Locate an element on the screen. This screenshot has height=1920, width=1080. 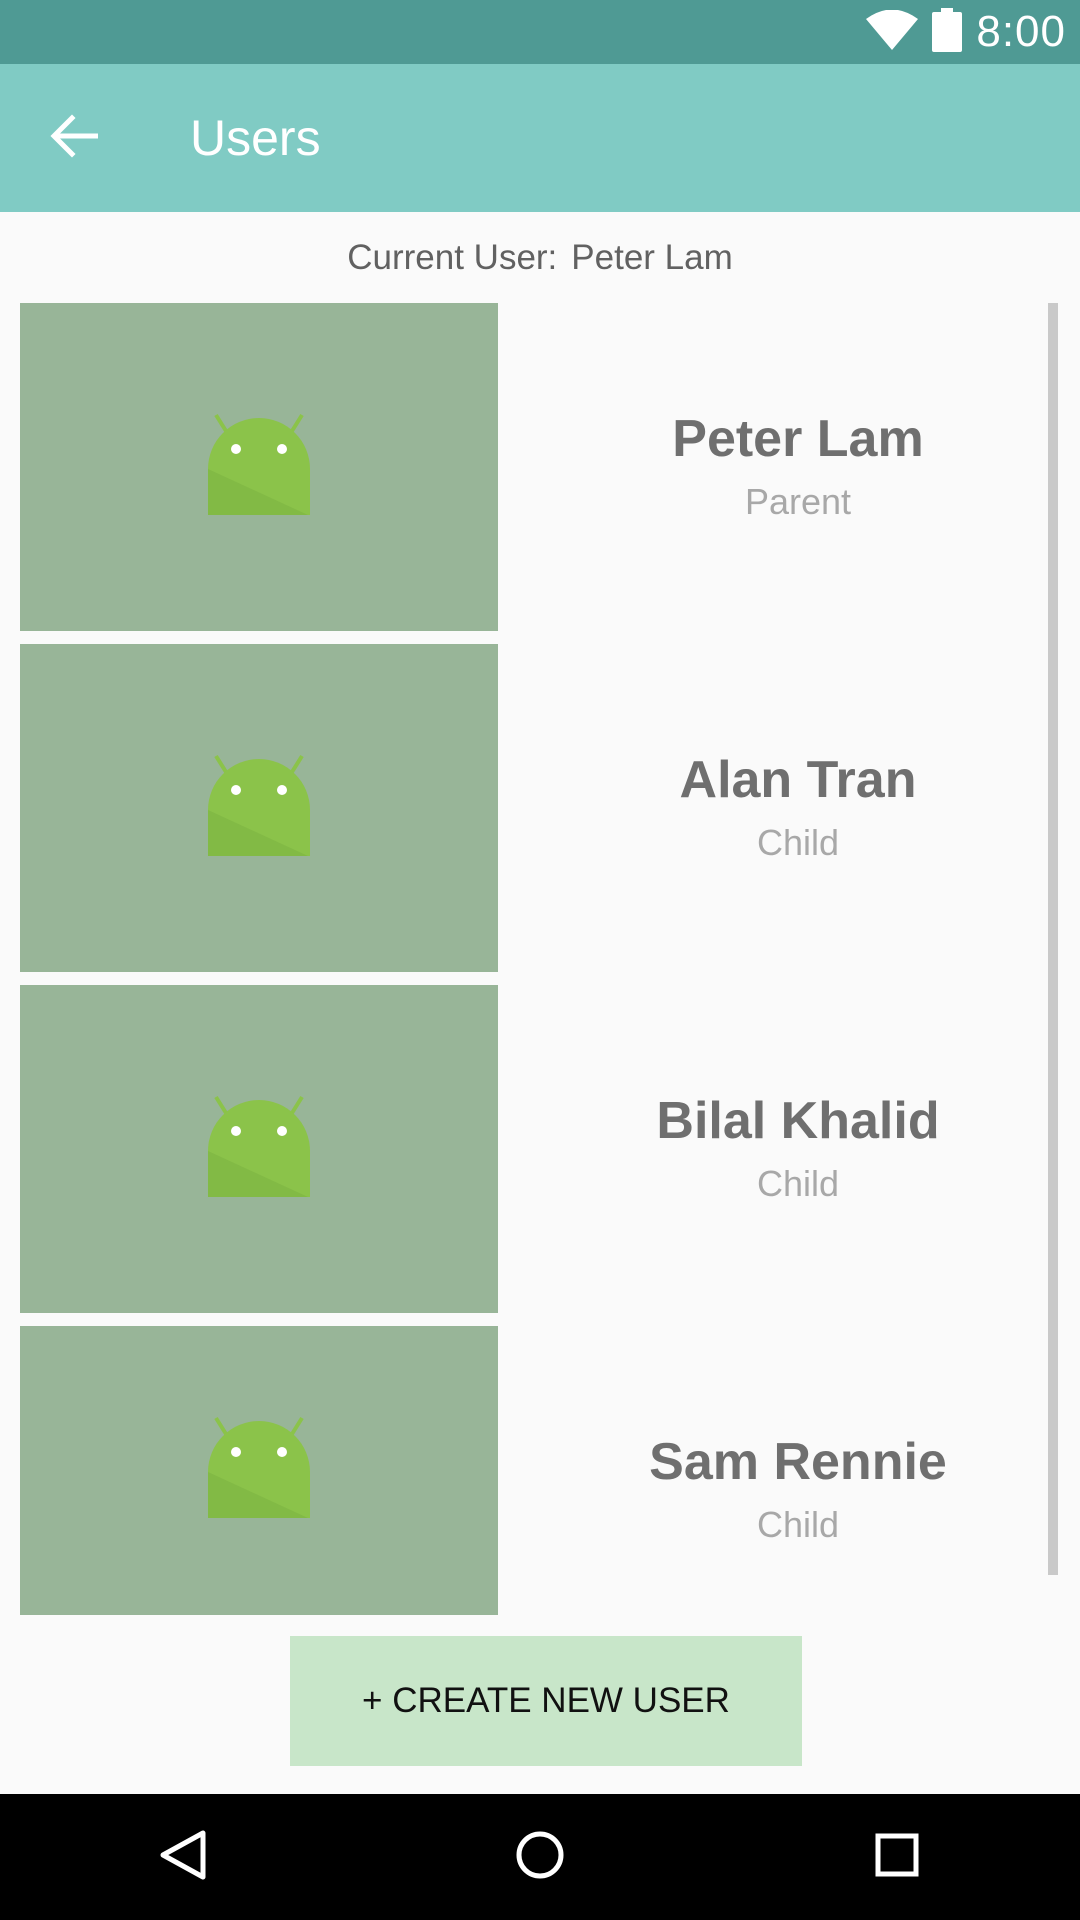
user-name: Alan Tran is located at coordinates (798, 780).